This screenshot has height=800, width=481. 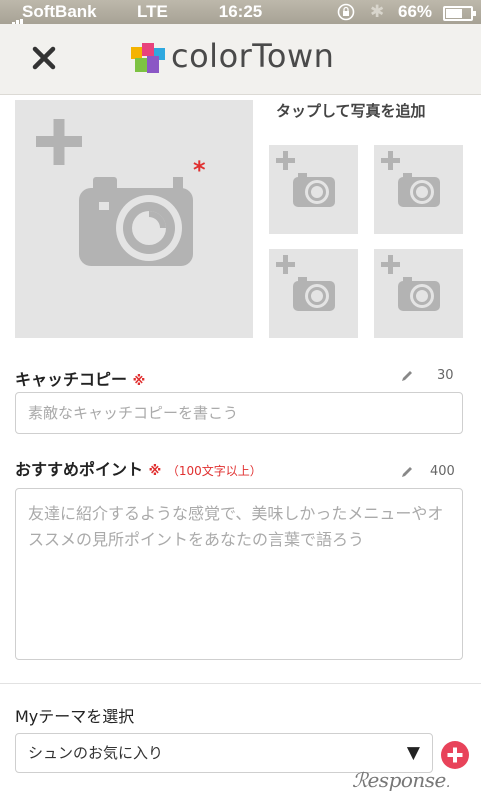 I want to click on recommend-point-max-chars: 400, so click(x=442, y=471).